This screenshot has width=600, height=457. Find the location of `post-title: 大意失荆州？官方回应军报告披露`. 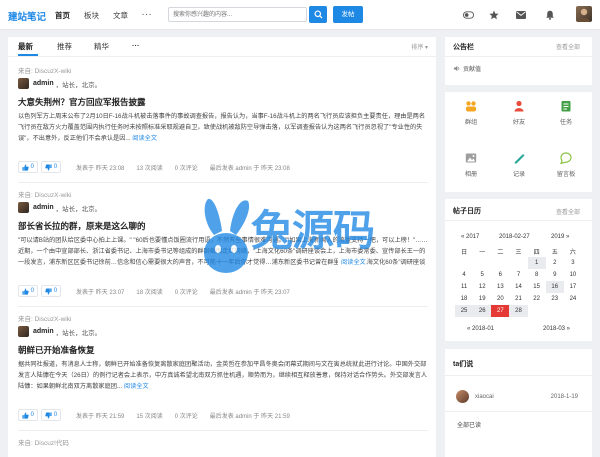

post-title: 大意失荆州？官方回应军报告披露 is located at coordinates (82, 102).